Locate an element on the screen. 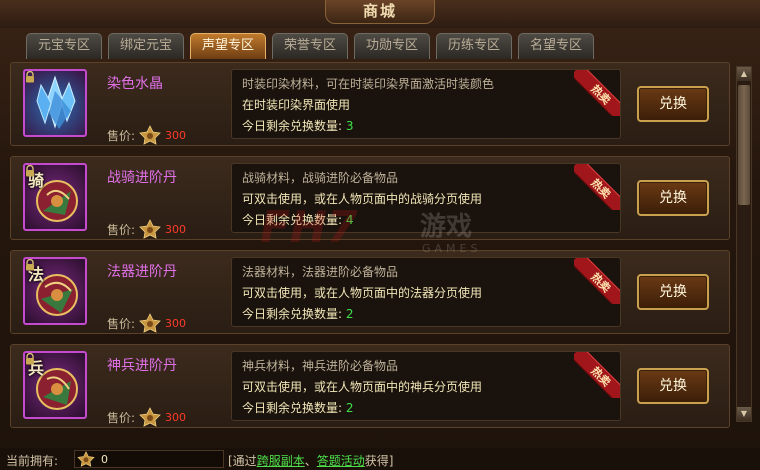  tab-merit: 功勋专区 is located at coordinates (392, 46).